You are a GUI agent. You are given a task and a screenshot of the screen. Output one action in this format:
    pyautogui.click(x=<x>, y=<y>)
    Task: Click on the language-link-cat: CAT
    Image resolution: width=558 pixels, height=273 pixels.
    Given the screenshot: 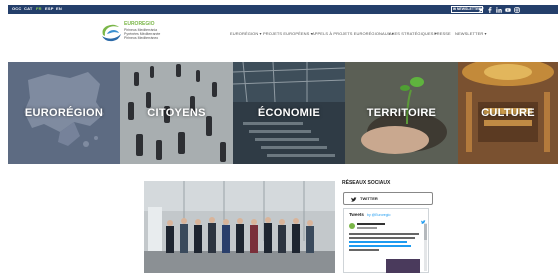 What is the action you would take?
    pyautogui.click(x=28, y=8)
    